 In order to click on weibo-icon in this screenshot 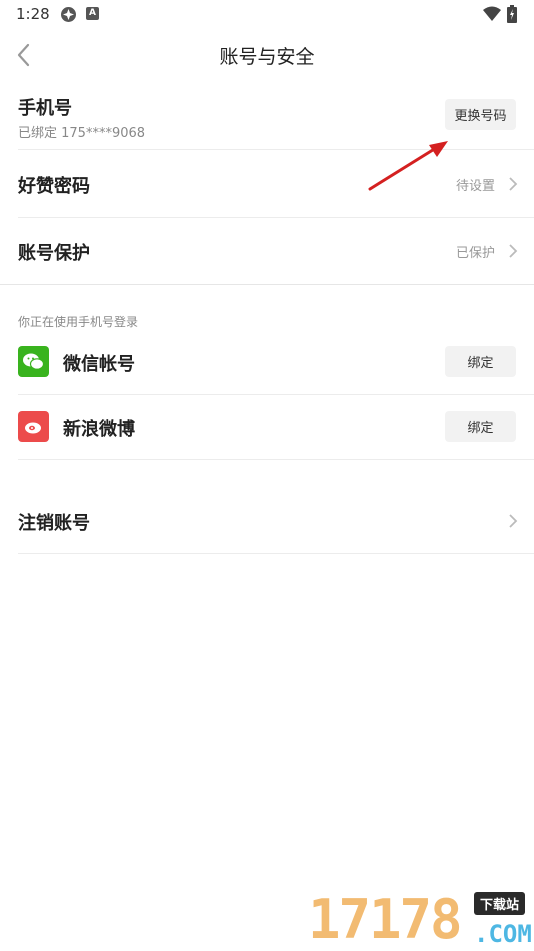, I will do `click(33, 426)`.